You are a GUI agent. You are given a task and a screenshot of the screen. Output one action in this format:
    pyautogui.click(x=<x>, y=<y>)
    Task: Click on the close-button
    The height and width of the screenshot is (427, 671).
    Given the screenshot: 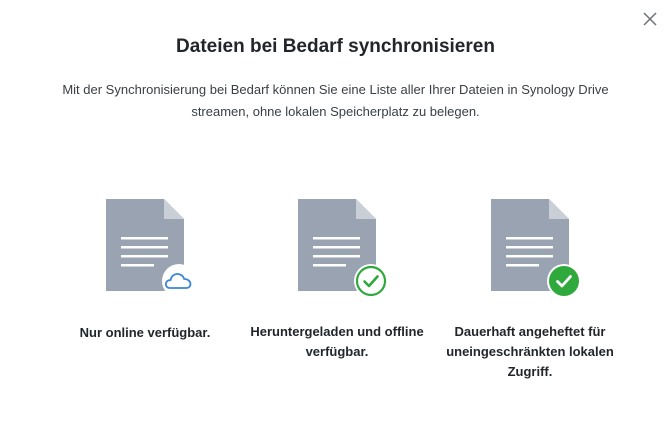 What is the action you would take?
    pyautogui.click(x=650, y=19)
    